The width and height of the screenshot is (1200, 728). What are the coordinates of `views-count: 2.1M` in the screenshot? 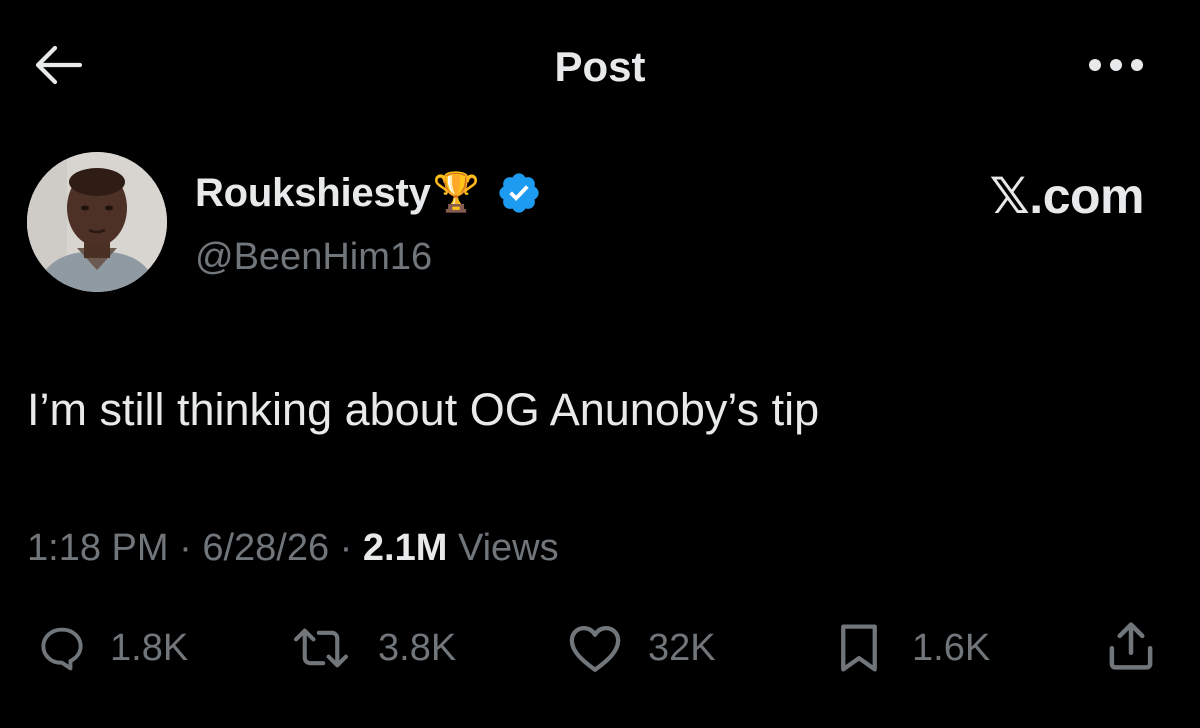 It's located at (405, 548).